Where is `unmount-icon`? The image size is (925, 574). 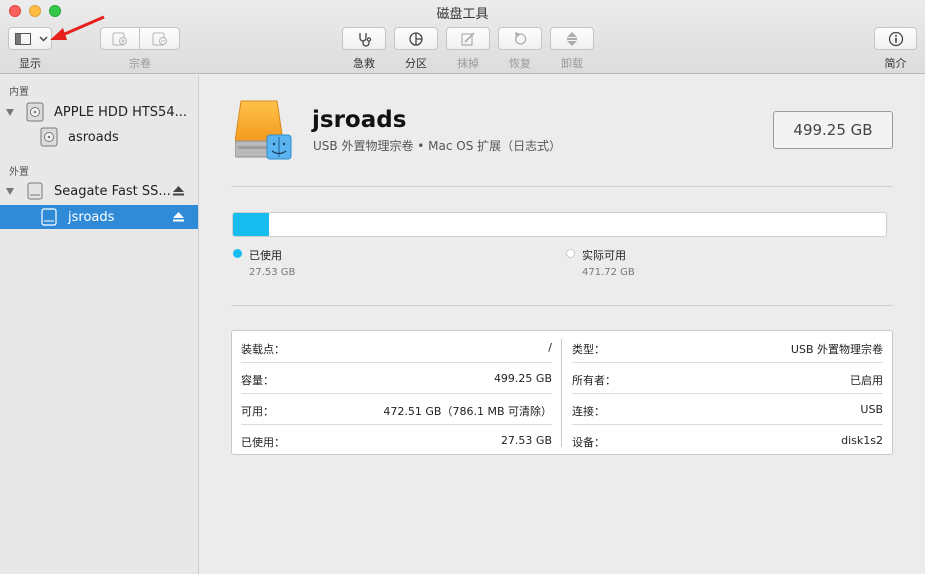
unmount-icon is located at coordinates (572, 38).